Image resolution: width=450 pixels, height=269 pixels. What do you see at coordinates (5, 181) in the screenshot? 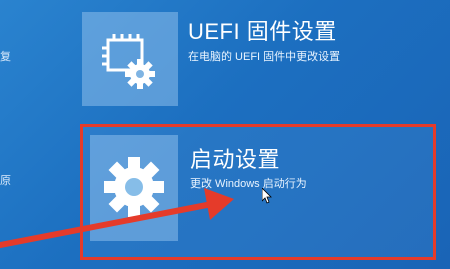
I see `sidebar-partial-text-bottom: 原` at bounding box center [5, 181].